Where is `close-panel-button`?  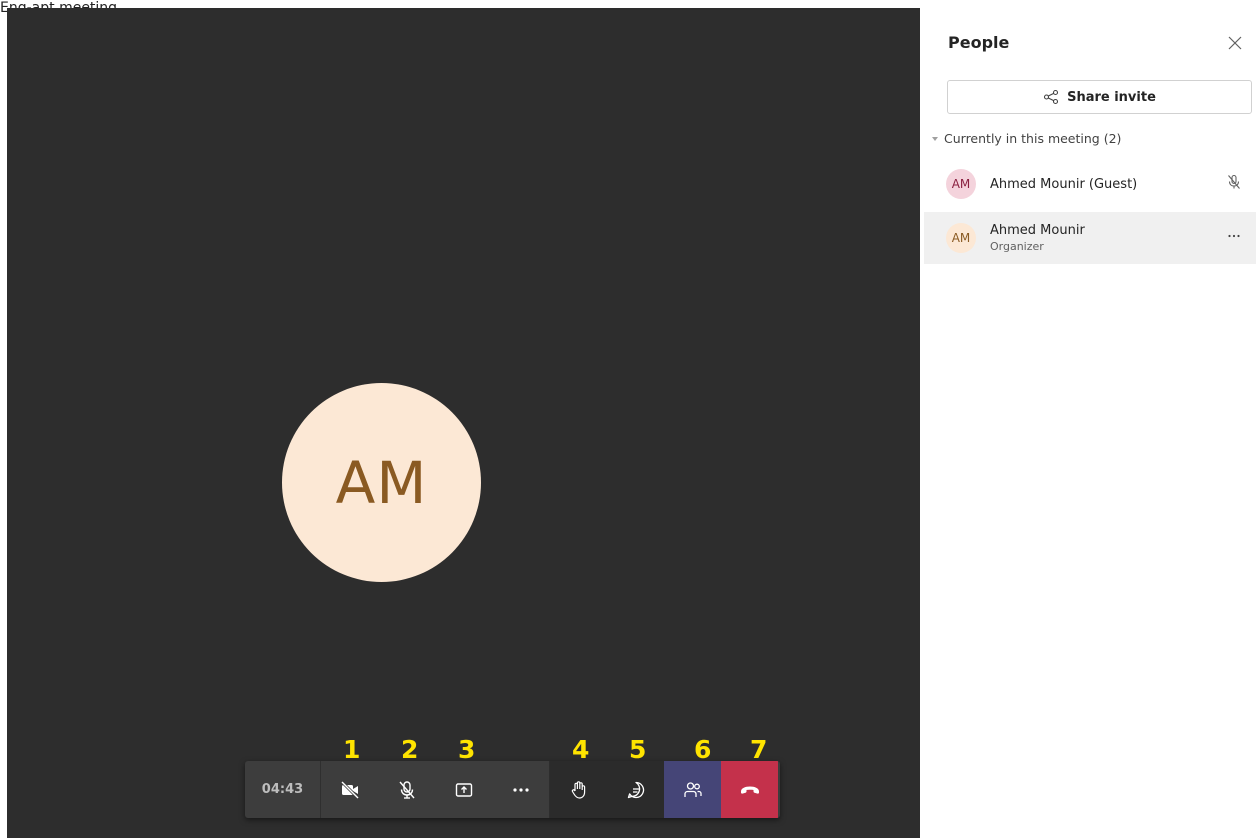
close-panel-button is located at coordinates (1235, 44).